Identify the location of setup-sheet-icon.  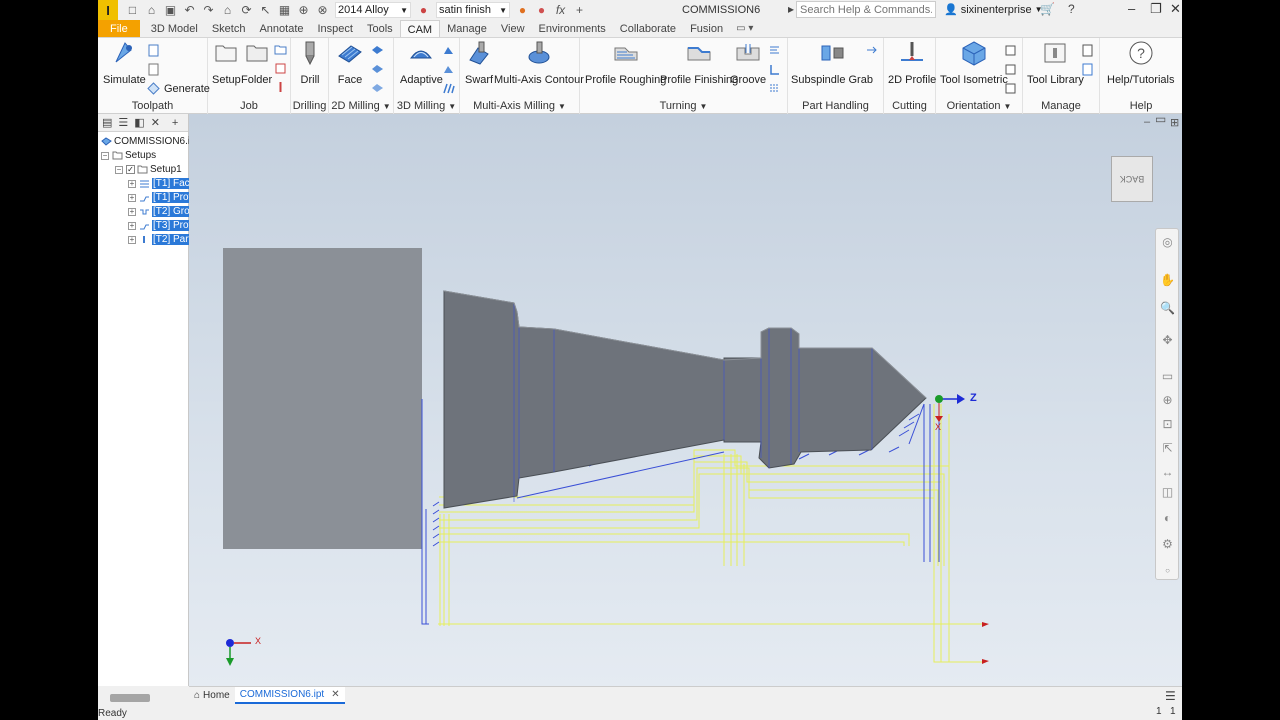
(1087, 69).